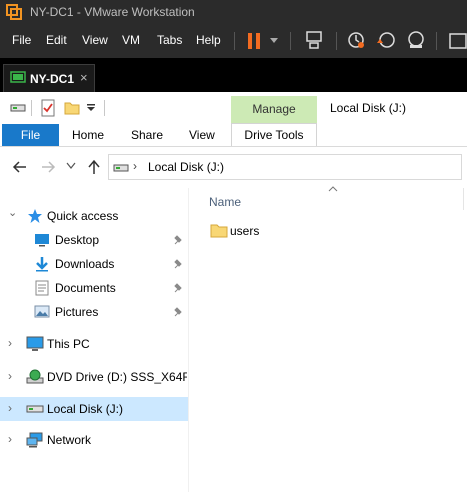 This screenshot has height=492, width=467. What do you see at coordinates (42, 264) in the screenshot?
I see `download-arrow-icon` at bounding box center [42, 264].